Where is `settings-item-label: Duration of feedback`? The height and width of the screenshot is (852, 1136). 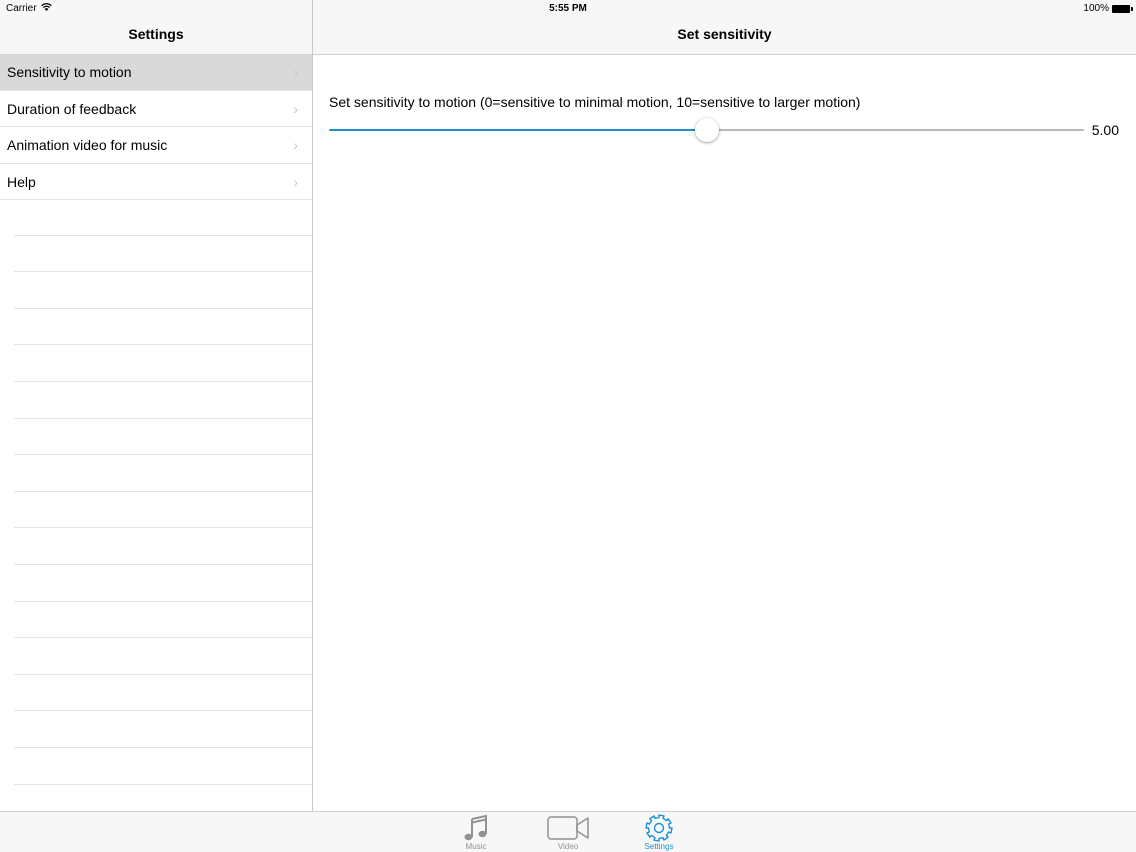 settings-item-label: Duration of feedback is located at coordinates (72, 108).